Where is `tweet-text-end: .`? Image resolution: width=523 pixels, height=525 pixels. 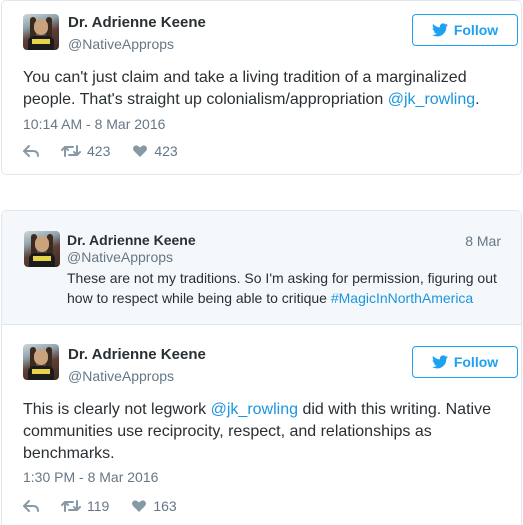 tweet-text-end: . is located at coordinates (477, 99).